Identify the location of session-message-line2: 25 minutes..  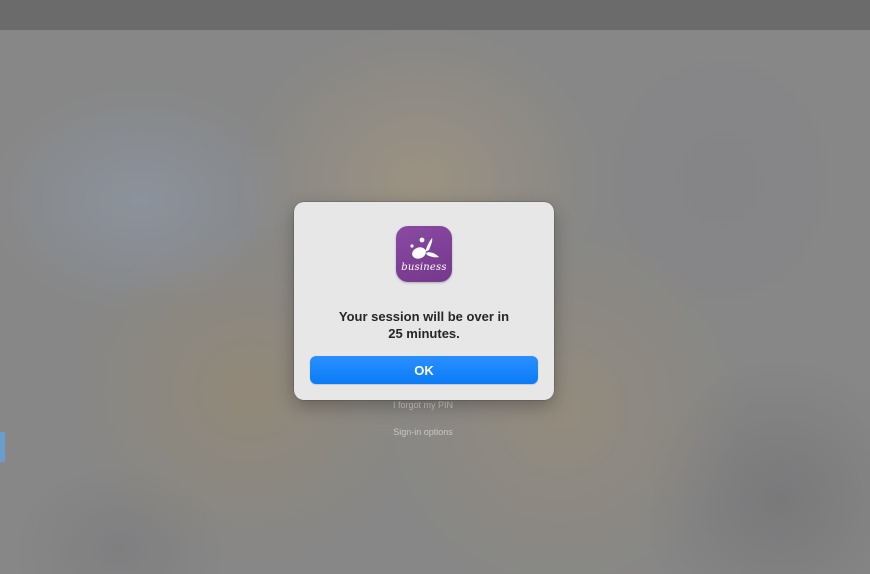
(424, 333).